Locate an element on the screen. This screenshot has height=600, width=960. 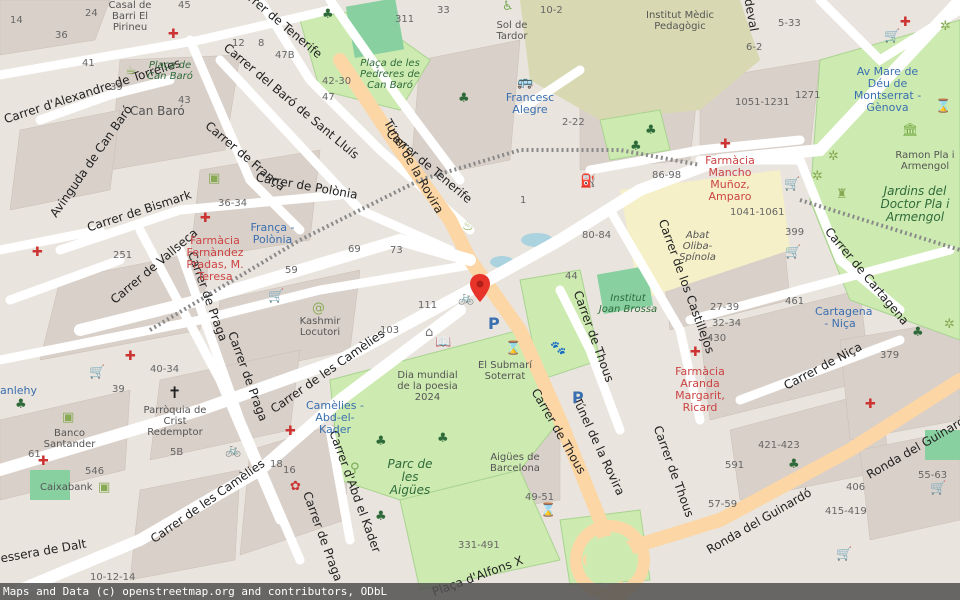
house-number: 47B is located at coordinates (285, 55).